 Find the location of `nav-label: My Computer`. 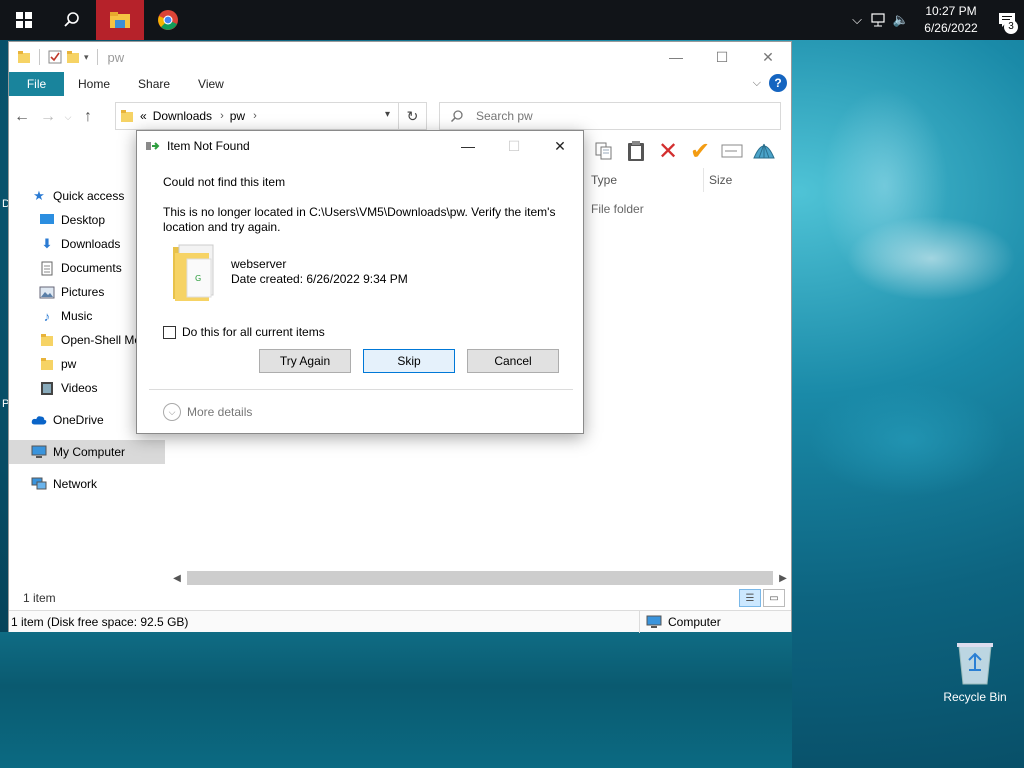

nav-label: My Computer is located at coordinates (89, 452).